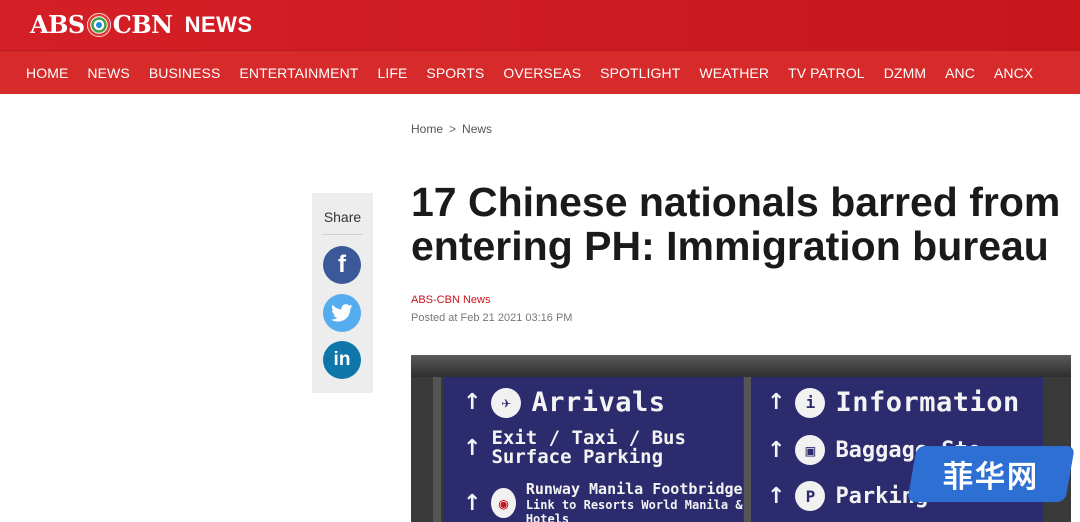 The height and width of the screenshot is (522, 1080). I want to click on sign-text-information: Information, so click(927, 402).